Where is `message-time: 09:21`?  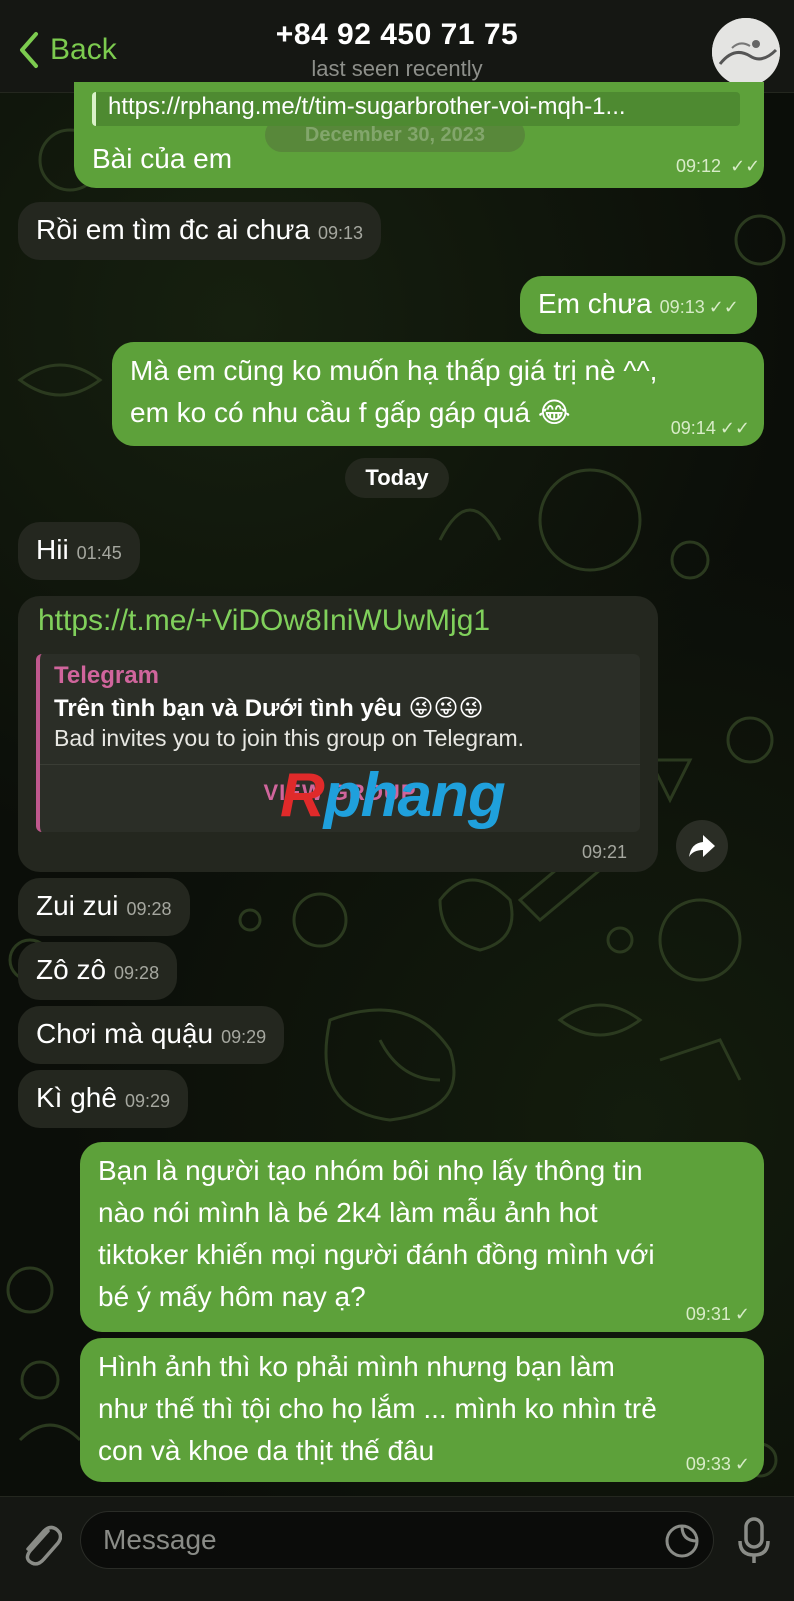 message-time: 09:21 is located at coordinates (605, 852).